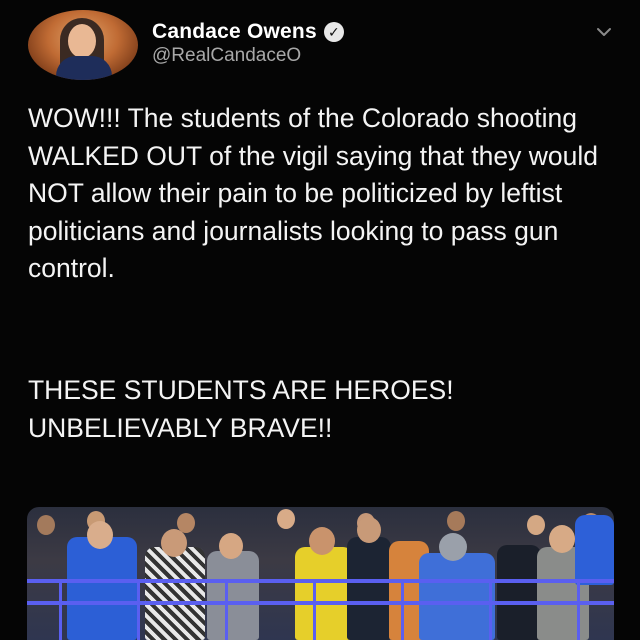 This screenshot has width=640, height=640. I want to click on chevron-down-icon, so click(604, 32).